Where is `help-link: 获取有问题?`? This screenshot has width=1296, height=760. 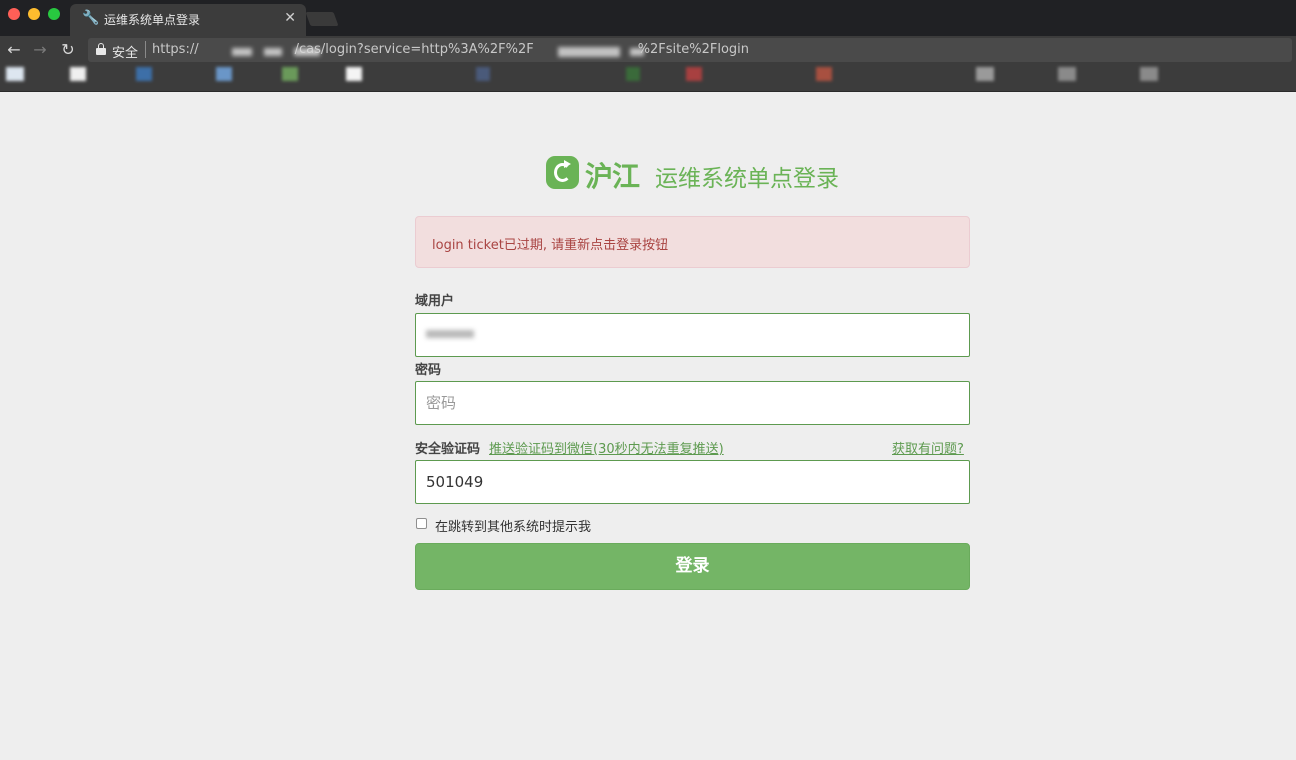 help-link: 获取有问题? is located at coordinates (928, 447).